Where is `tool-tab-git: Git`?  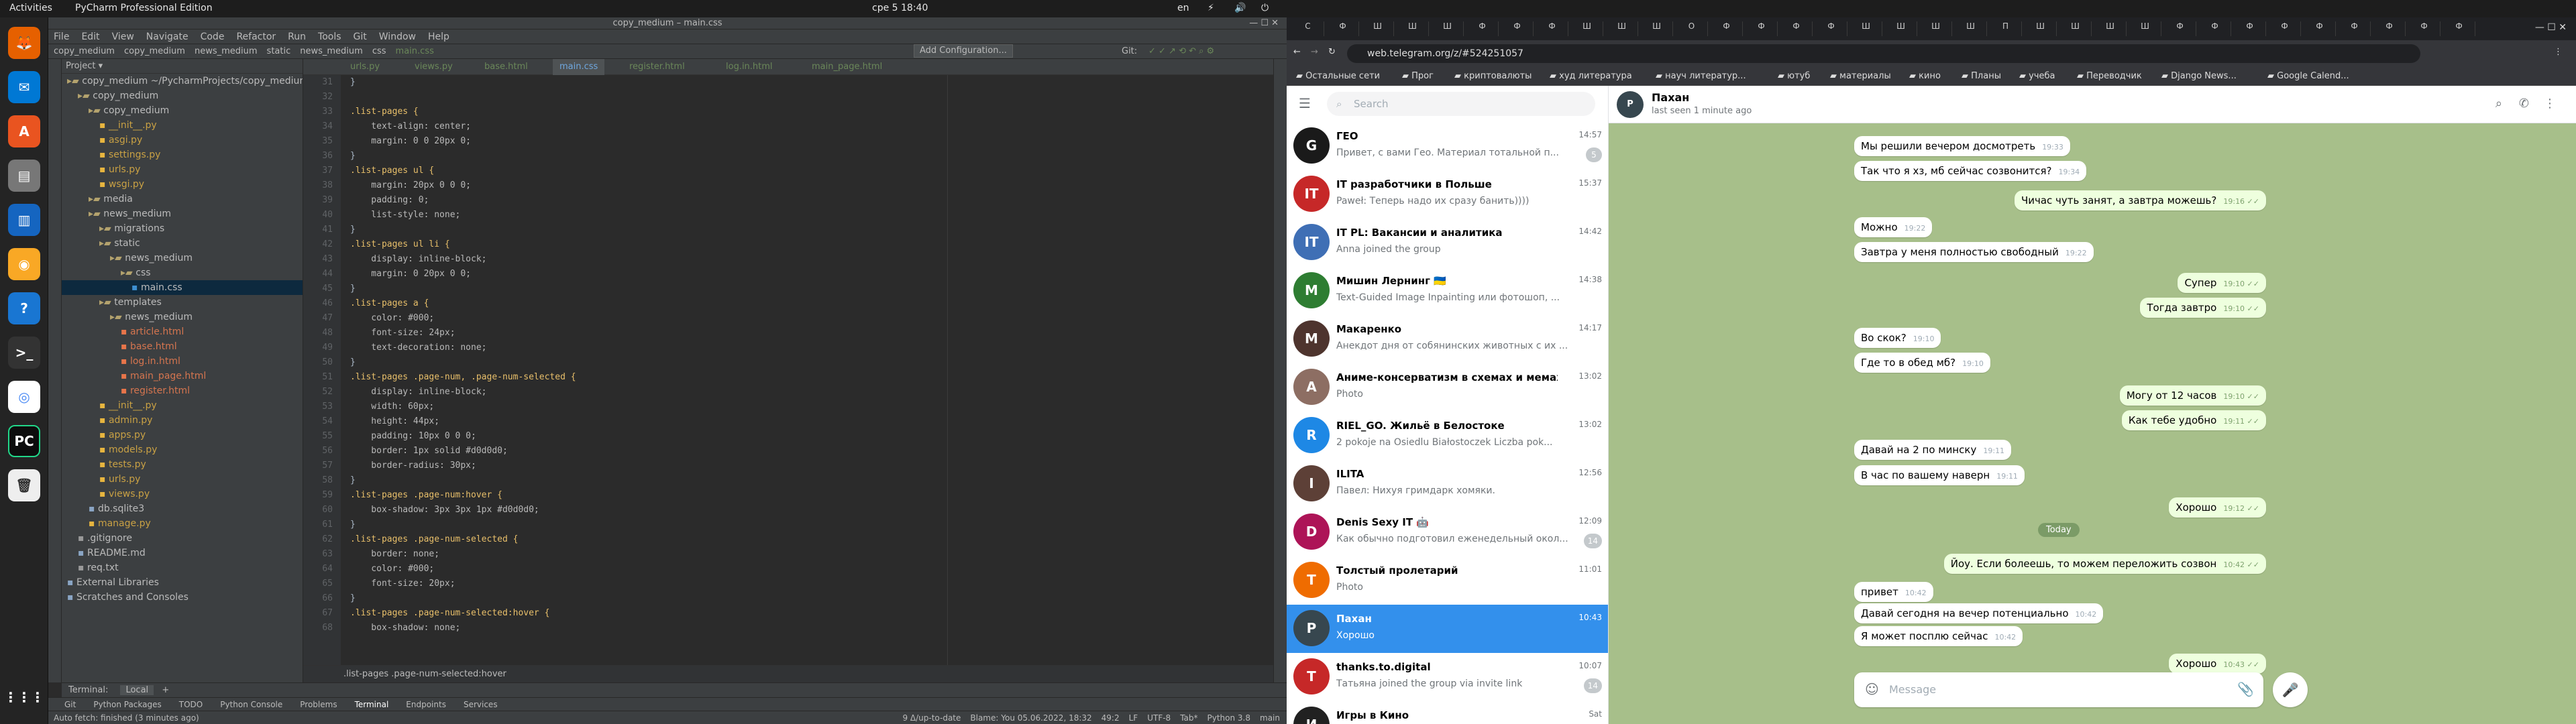
tool-tab-git: Git is located at coordinates (70, 704).